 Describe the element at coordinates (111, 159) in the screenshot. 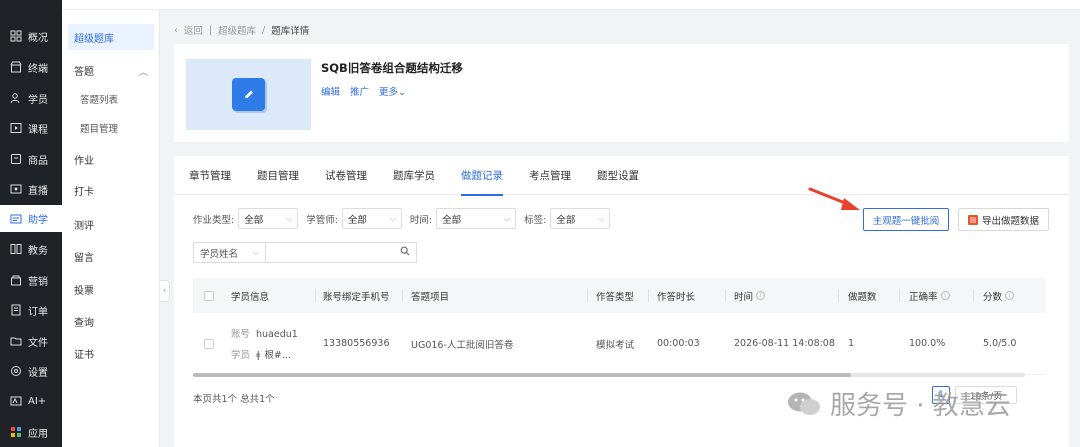

I see `submenu-homework: 作业` at that location.